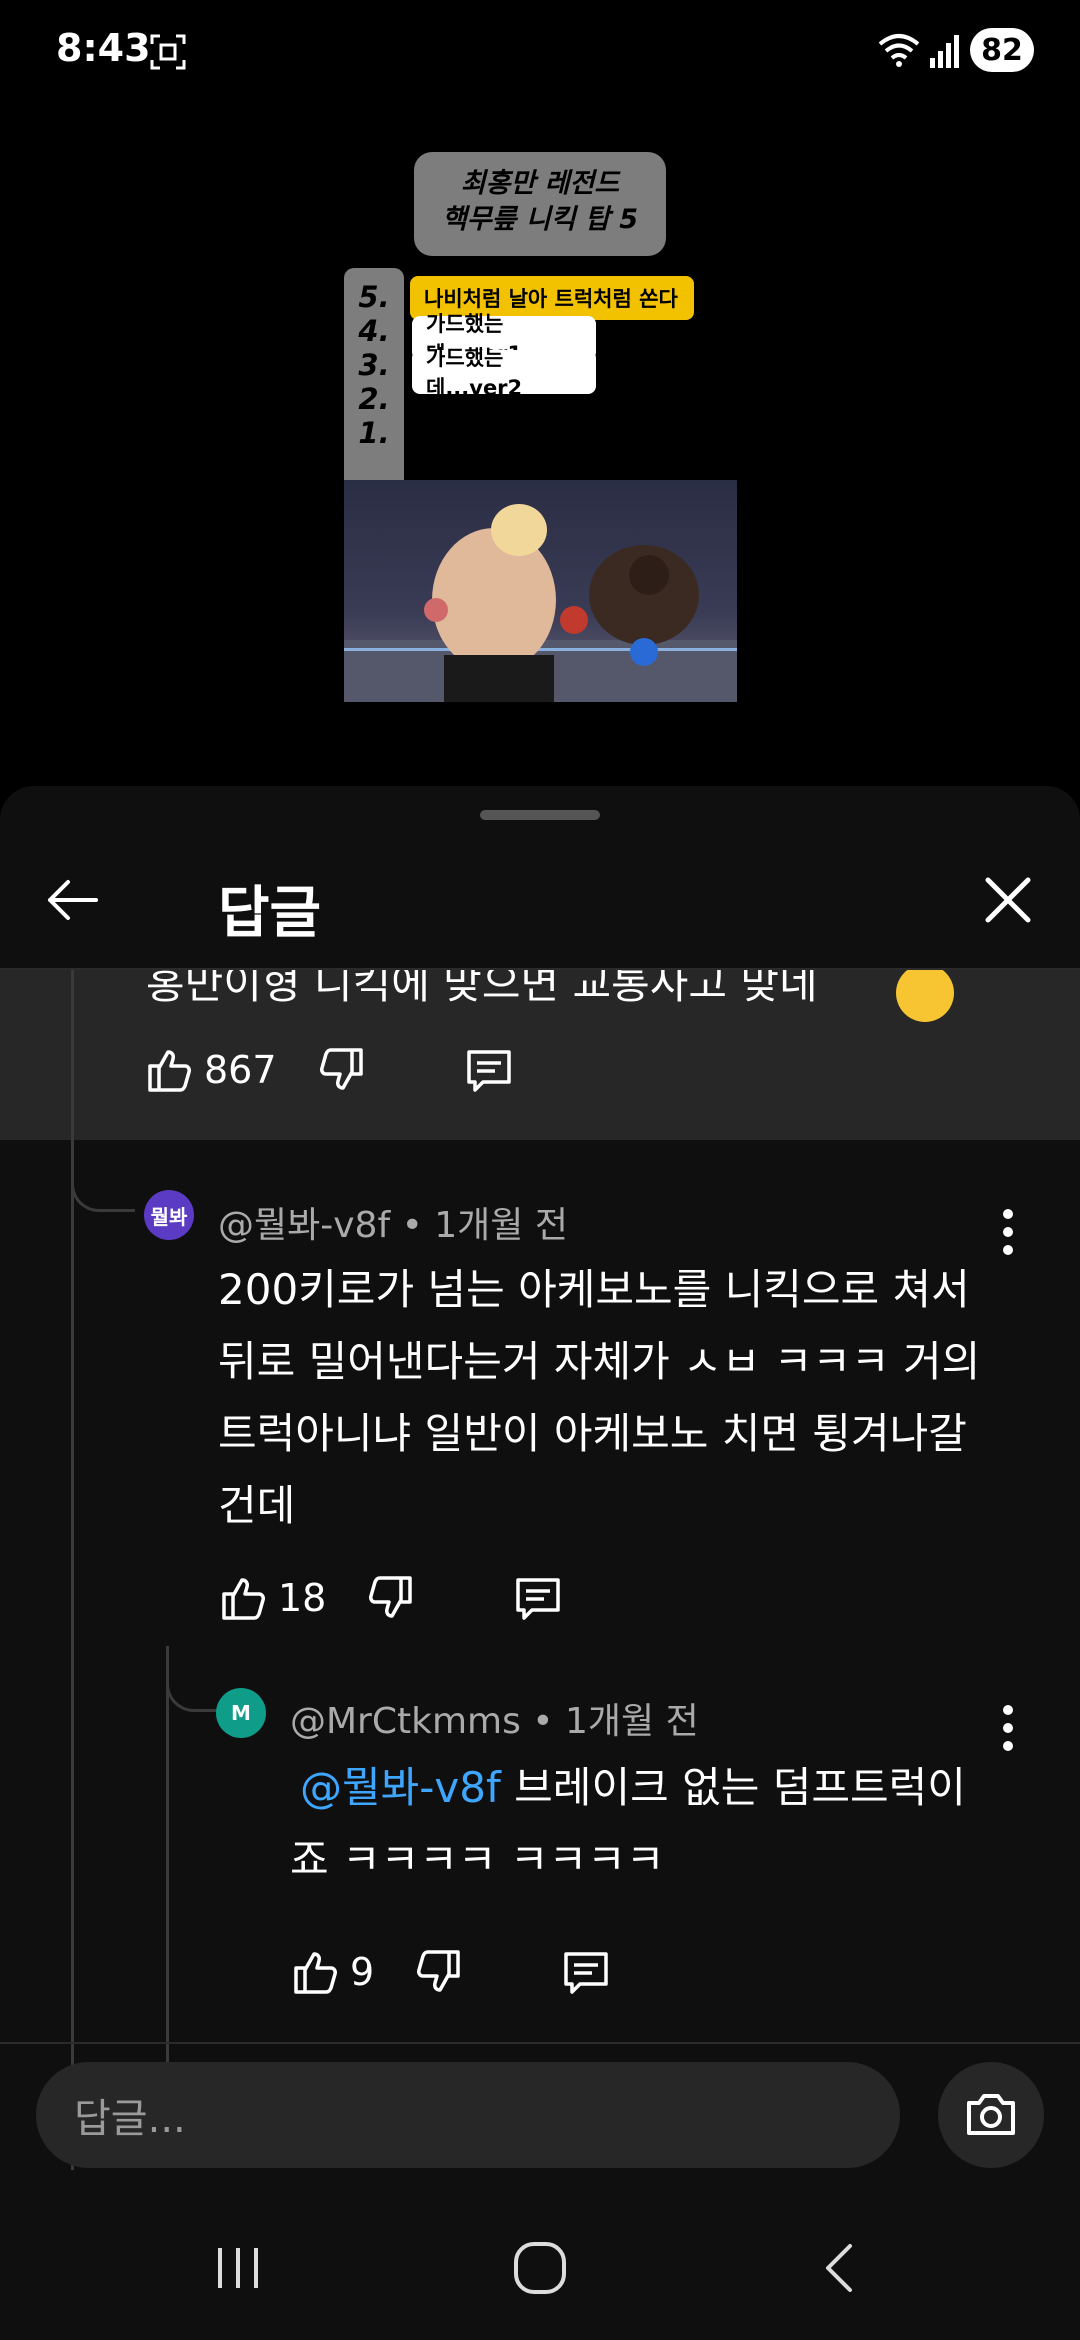 The image size is (1080, 2340). What do you see at coordinates (540, 894) in the screenshot?
I see `sheet-header: 답글` at bounding box center [540, 894].